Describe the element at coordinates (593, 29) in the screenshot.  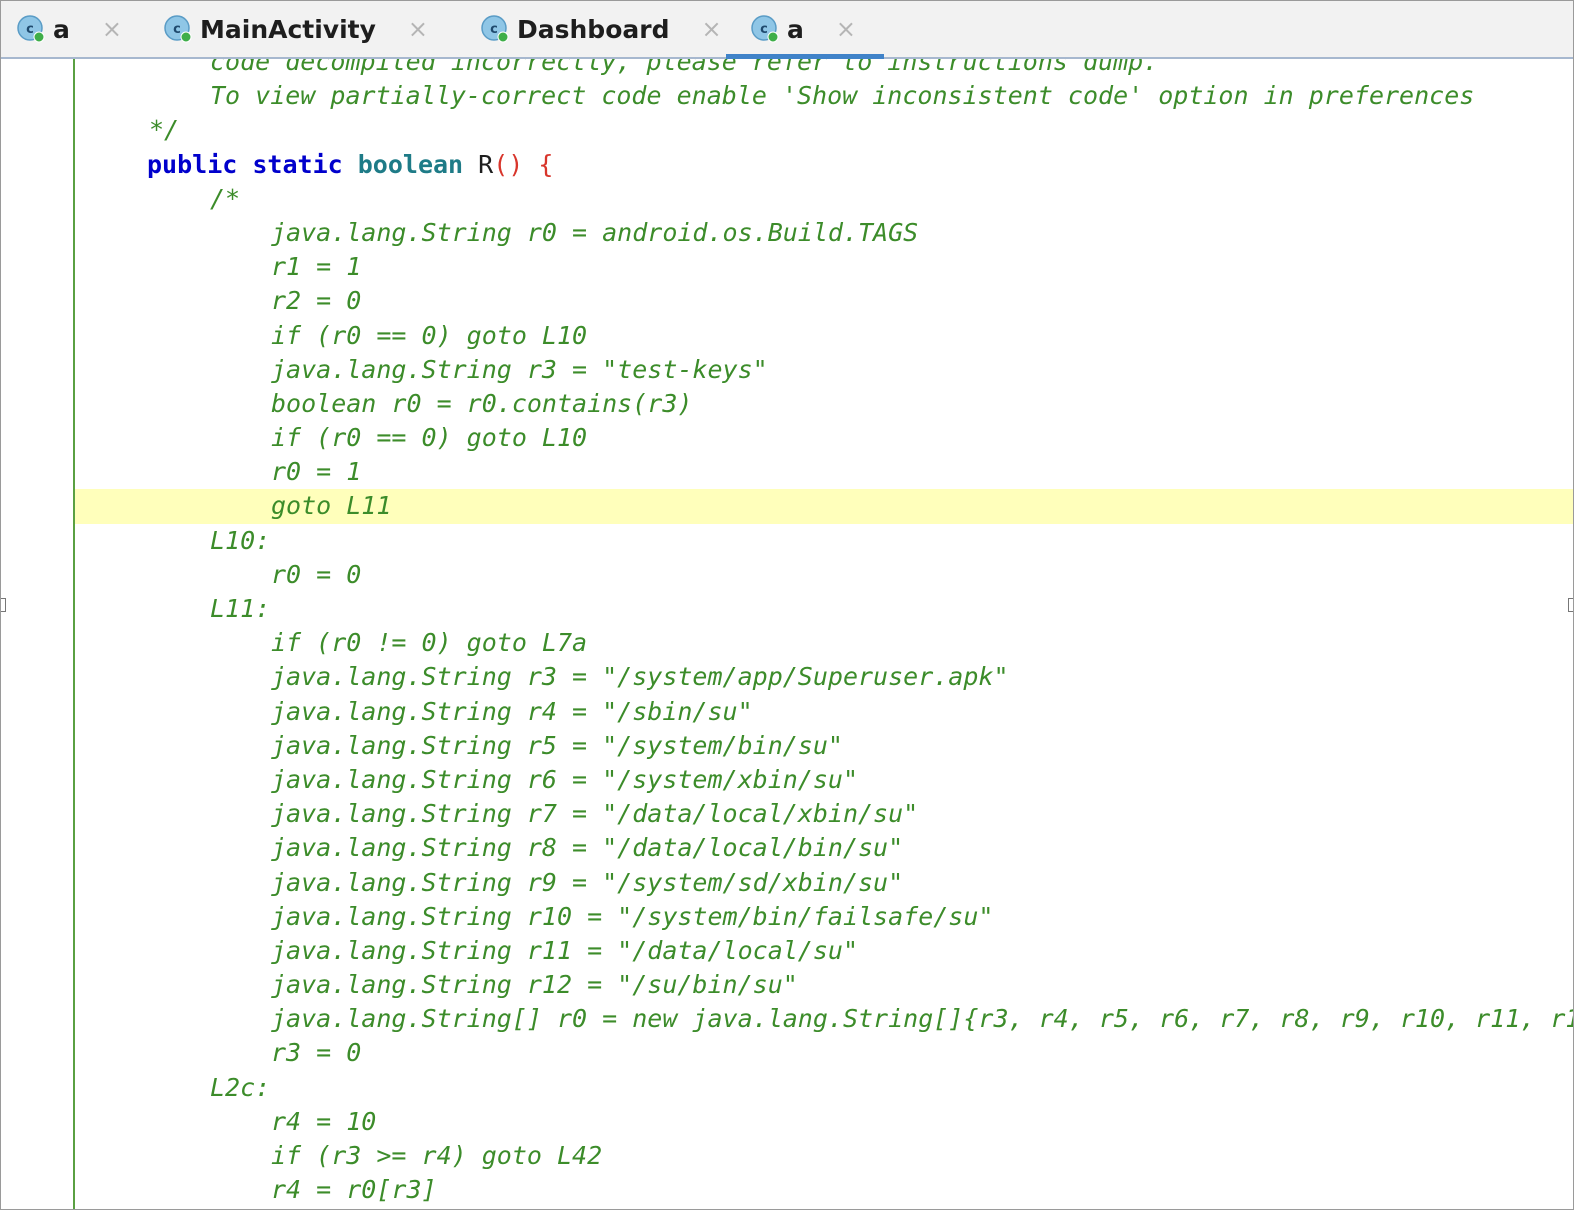
I see `tab-label: Dashboard` at that location.